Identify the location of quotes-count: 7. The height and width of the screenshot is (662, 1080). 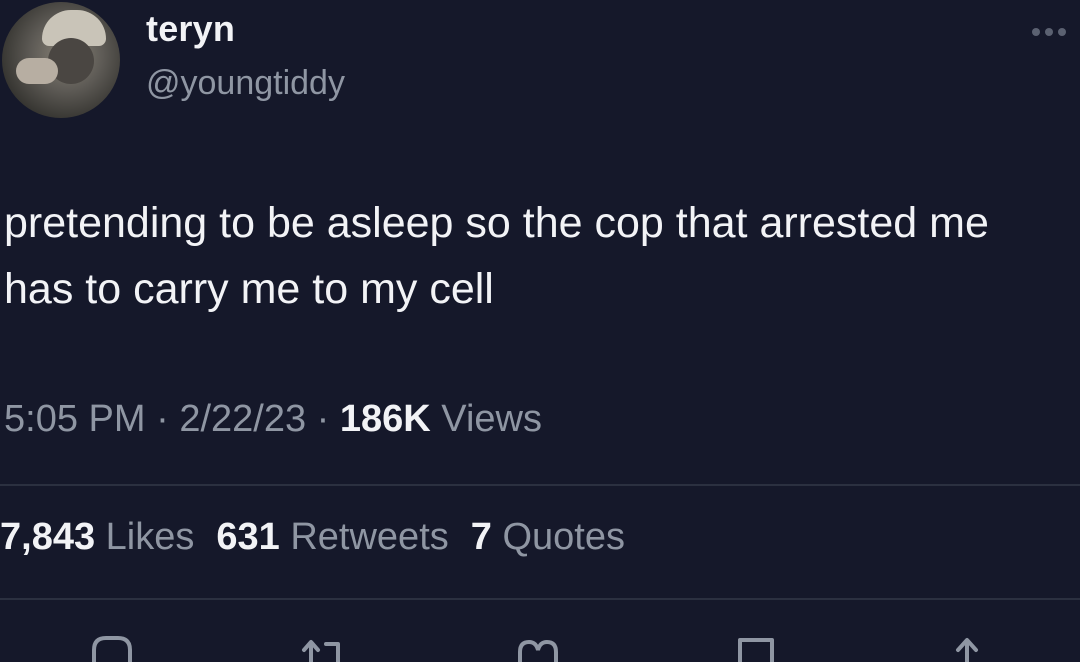
(481, 537).